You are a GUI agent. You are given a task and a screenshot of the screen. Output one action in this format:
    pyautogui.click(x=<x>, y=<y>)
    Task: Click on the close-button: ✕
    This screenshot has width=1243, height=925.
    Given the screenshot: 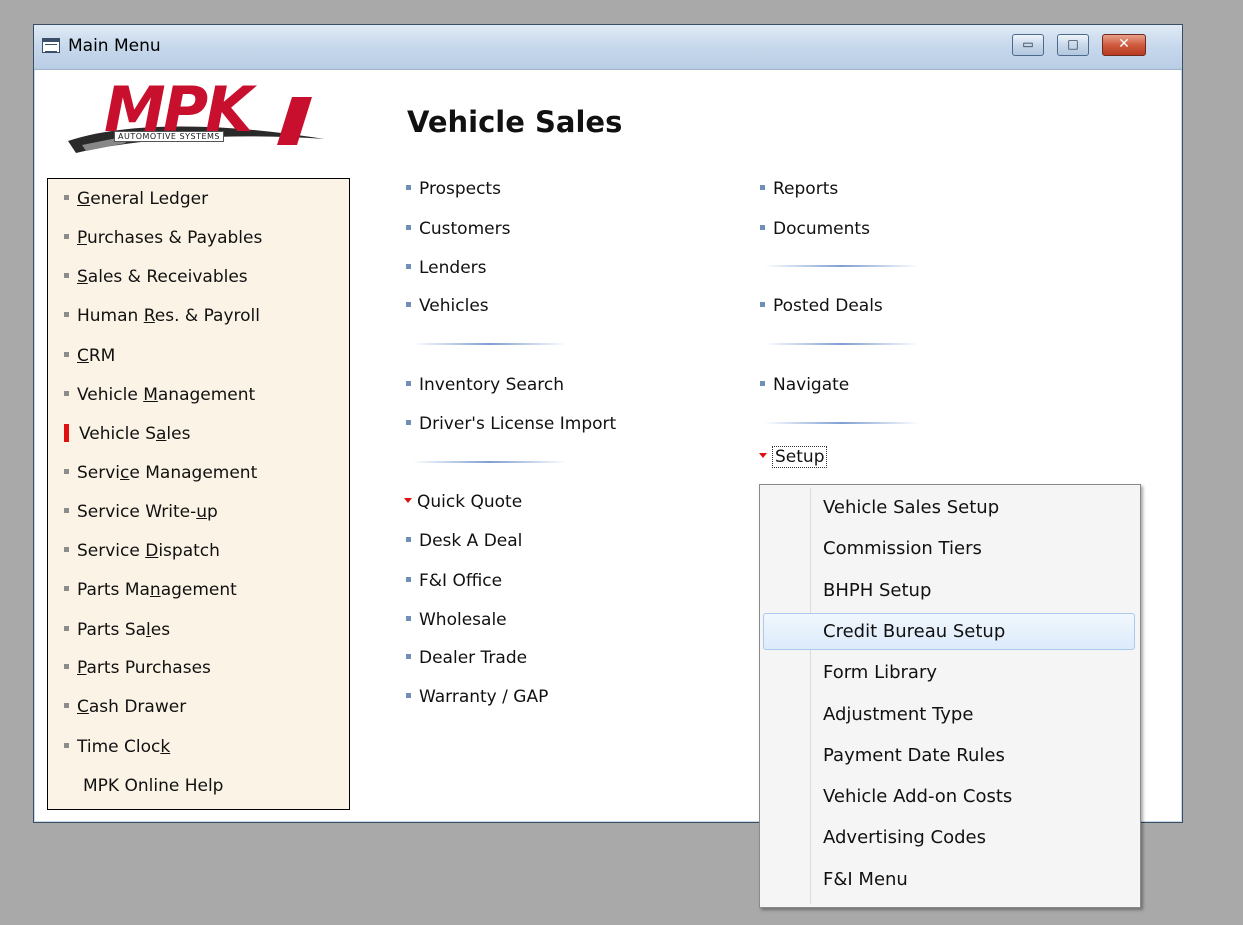 What is the action you would take?
    pyautogui.click(x=1124, y=45)
    